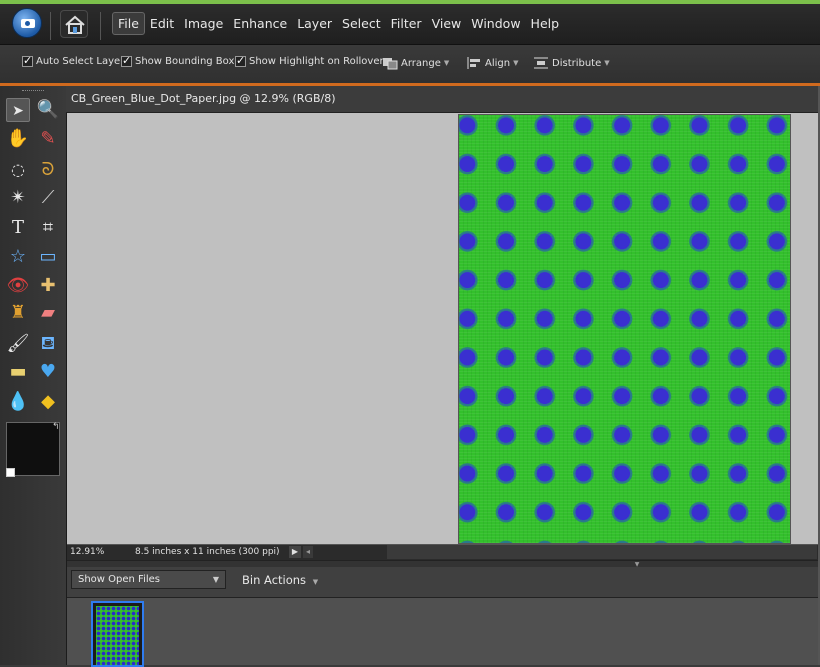  Describe the element at coordinates (18, 402) in the screenshot. I see `blur-tool-icon: 💧` at that location.